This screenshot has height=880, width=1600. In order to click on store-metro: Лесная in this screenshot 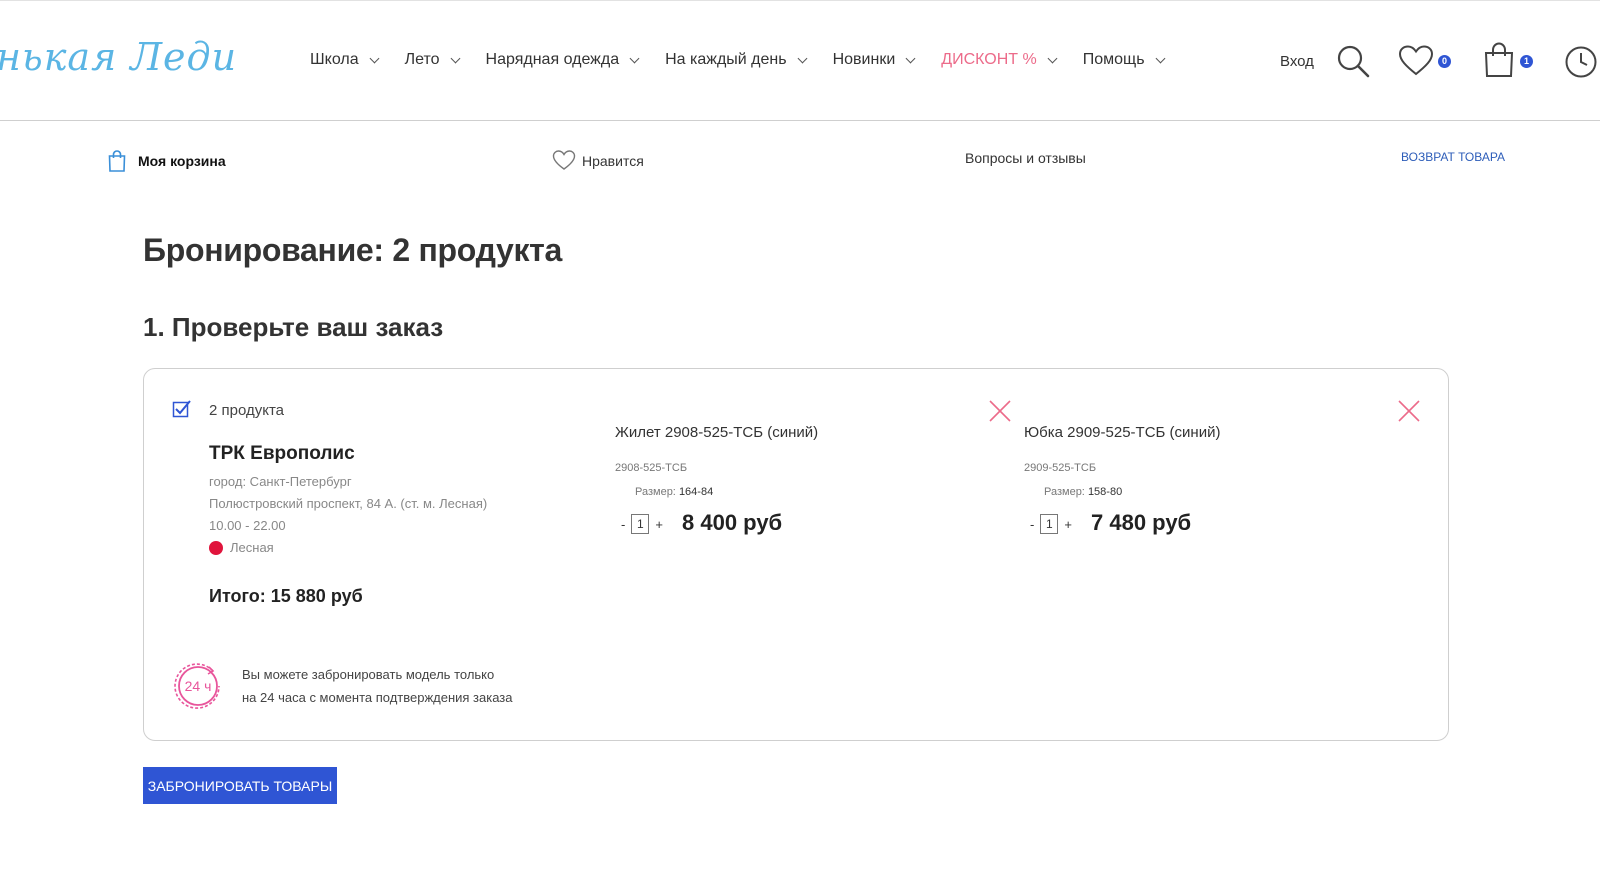, I will do `click(241, 547)`.